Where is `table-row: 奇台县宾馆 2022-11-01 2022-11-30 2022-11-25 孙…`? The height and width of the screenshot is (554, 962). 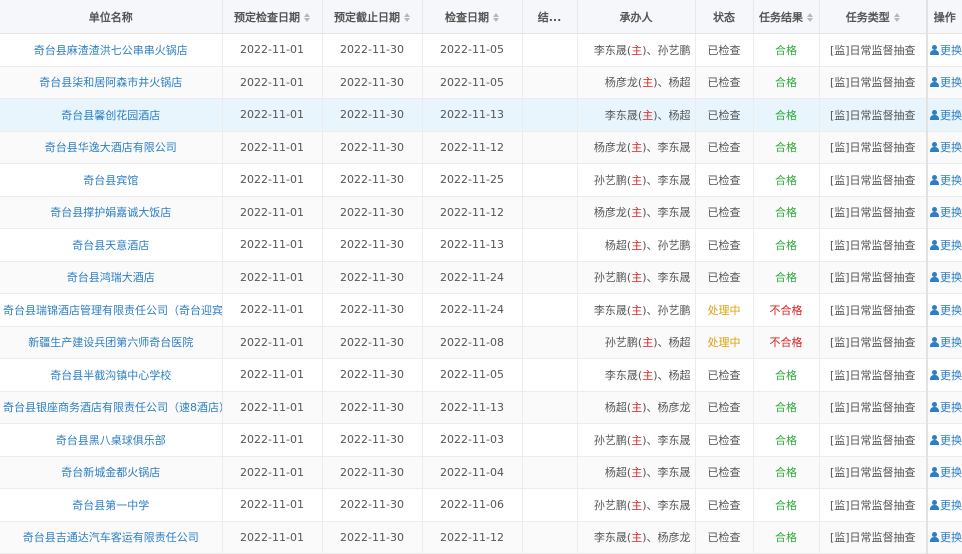 table-row: 奇台县宾馆 2022-11-01 2022-11-30 2022-11-25 孙… is located at coordinates (481, 180).